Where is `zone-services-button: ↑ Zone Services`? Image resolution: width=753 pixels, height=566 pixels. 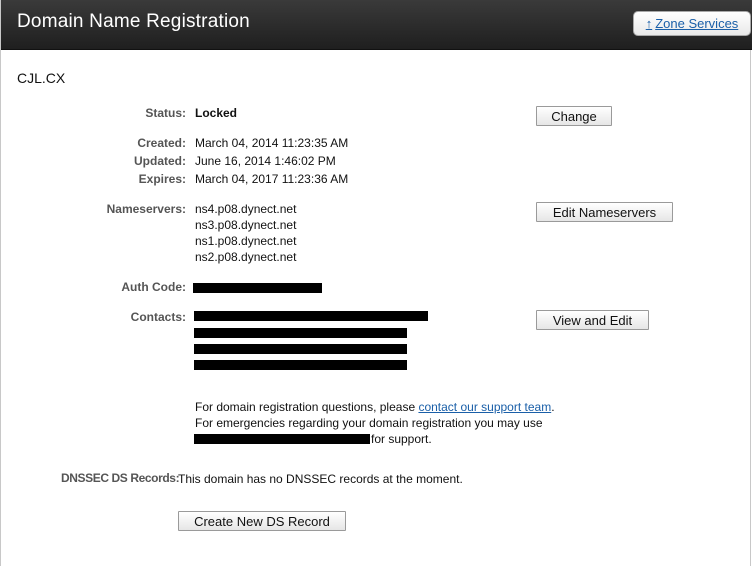 zone-services-button: ↑ Zone Services is located at coordinates (692, 23).